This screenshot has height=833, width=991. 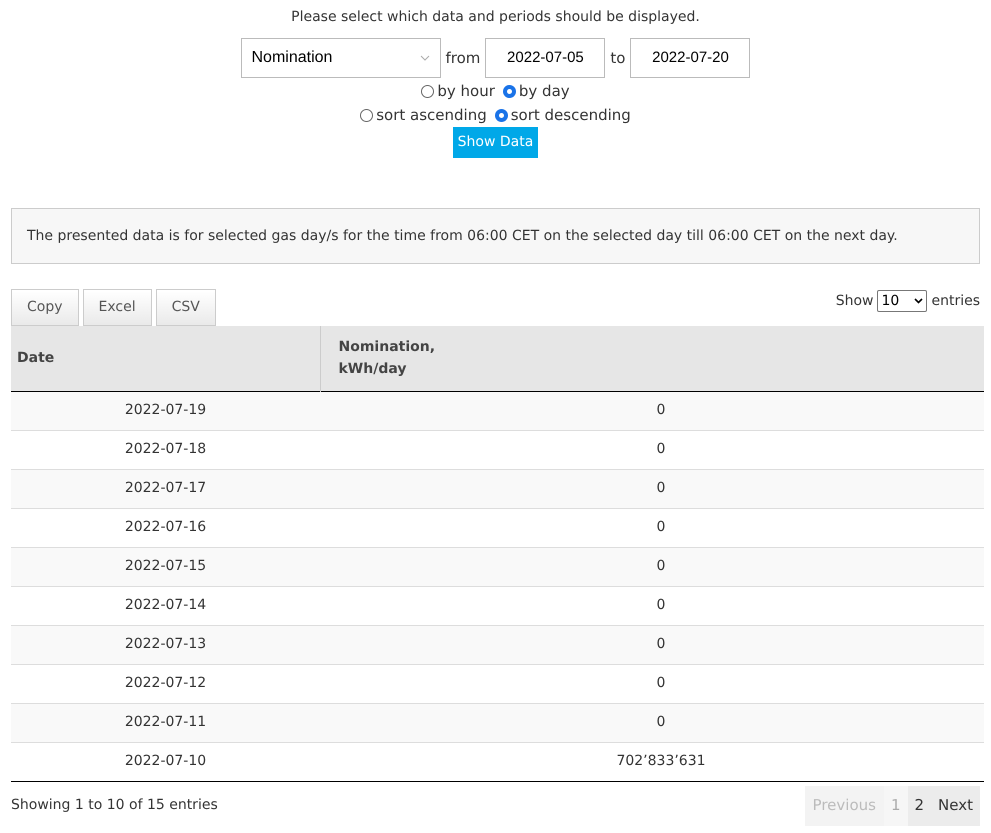 I want to click on from-date-field: 2022-07-05, so click(x=545, y=58).